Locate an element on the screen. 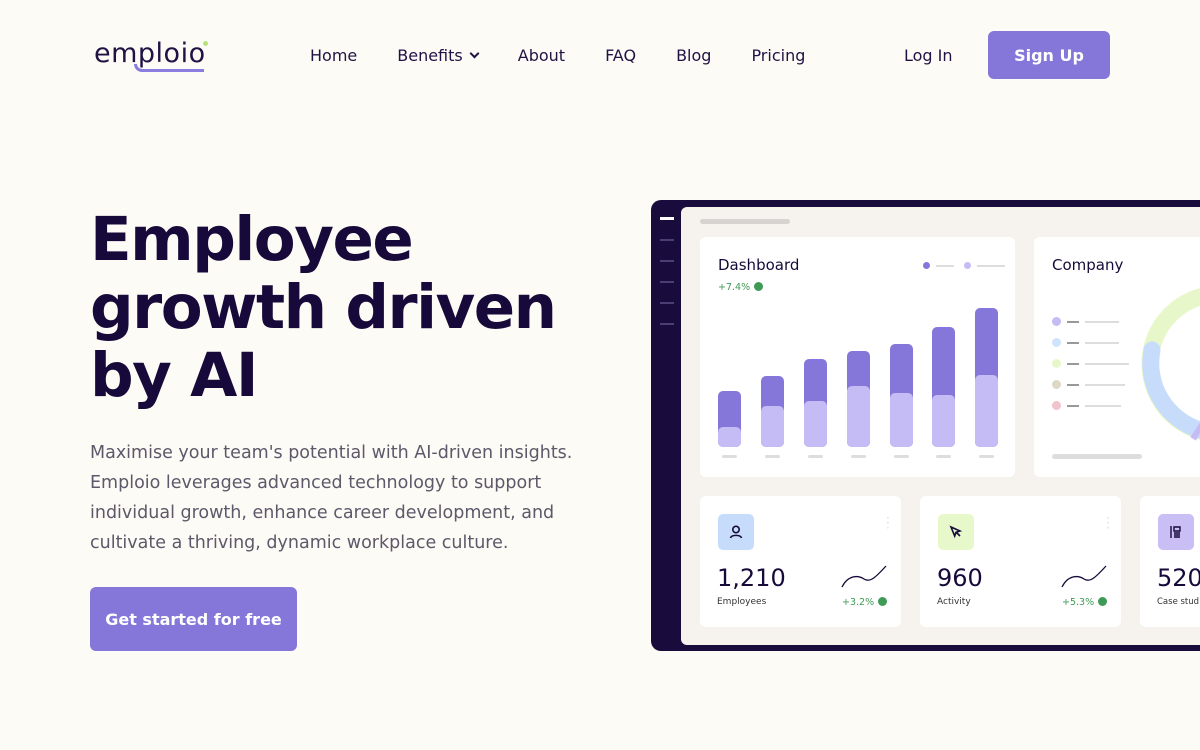 This screenshot has width=1200, height=750. stat-label: Activity is located at coordinates (954, 602).